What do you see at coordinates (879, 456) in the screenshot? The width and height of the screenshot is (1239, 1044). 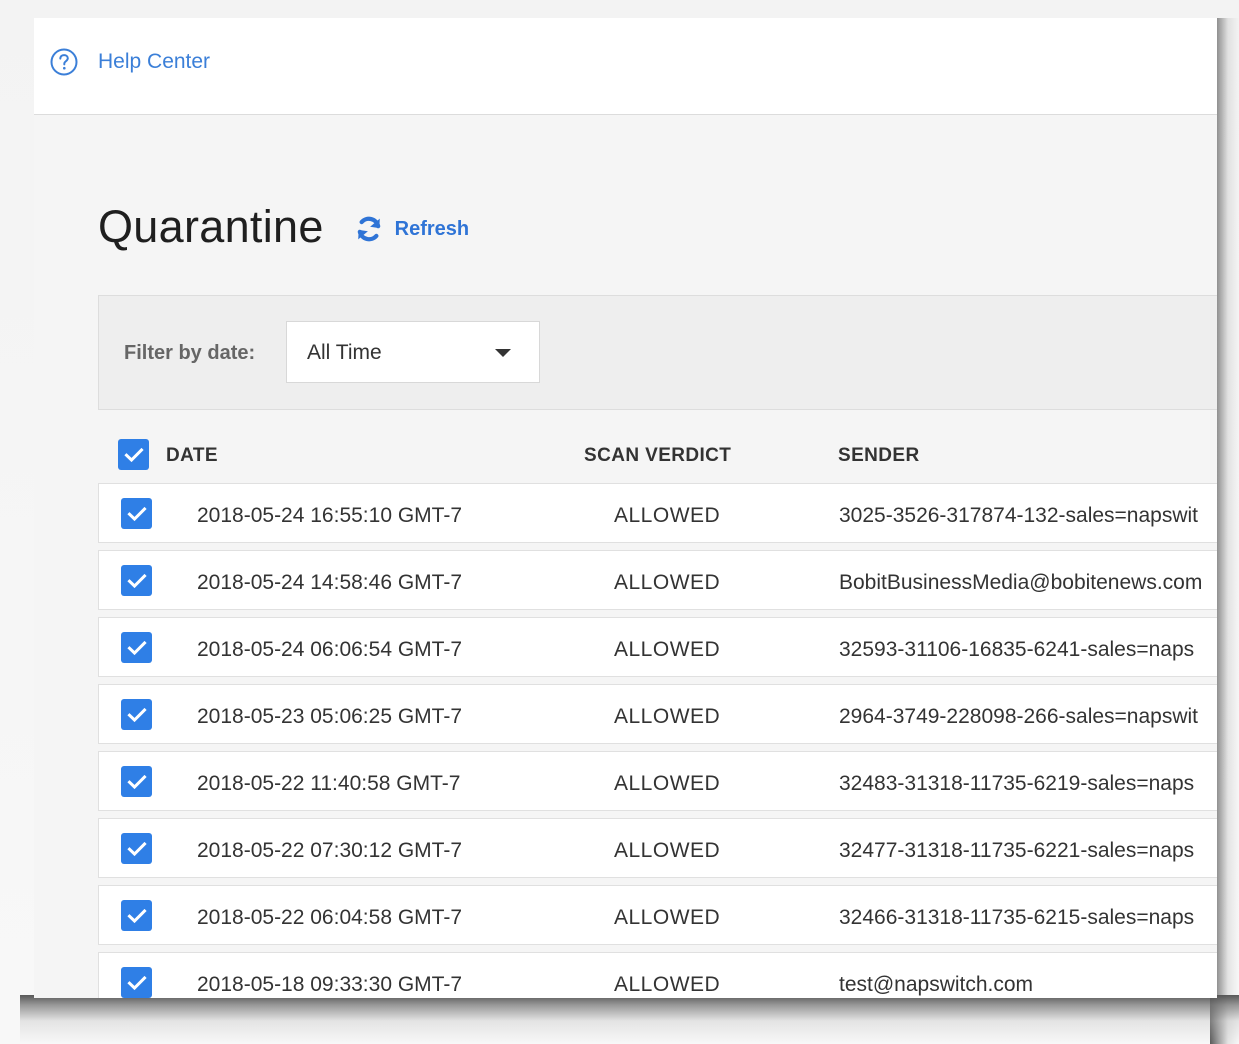 I see `column-header-sender: SENDER` at bounding box center [879, 456].